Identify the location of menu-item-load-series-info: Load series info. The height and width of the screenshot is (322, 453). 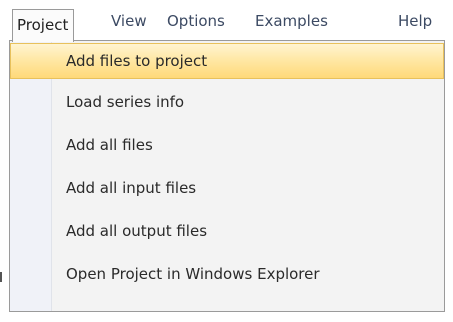
(227, 102).